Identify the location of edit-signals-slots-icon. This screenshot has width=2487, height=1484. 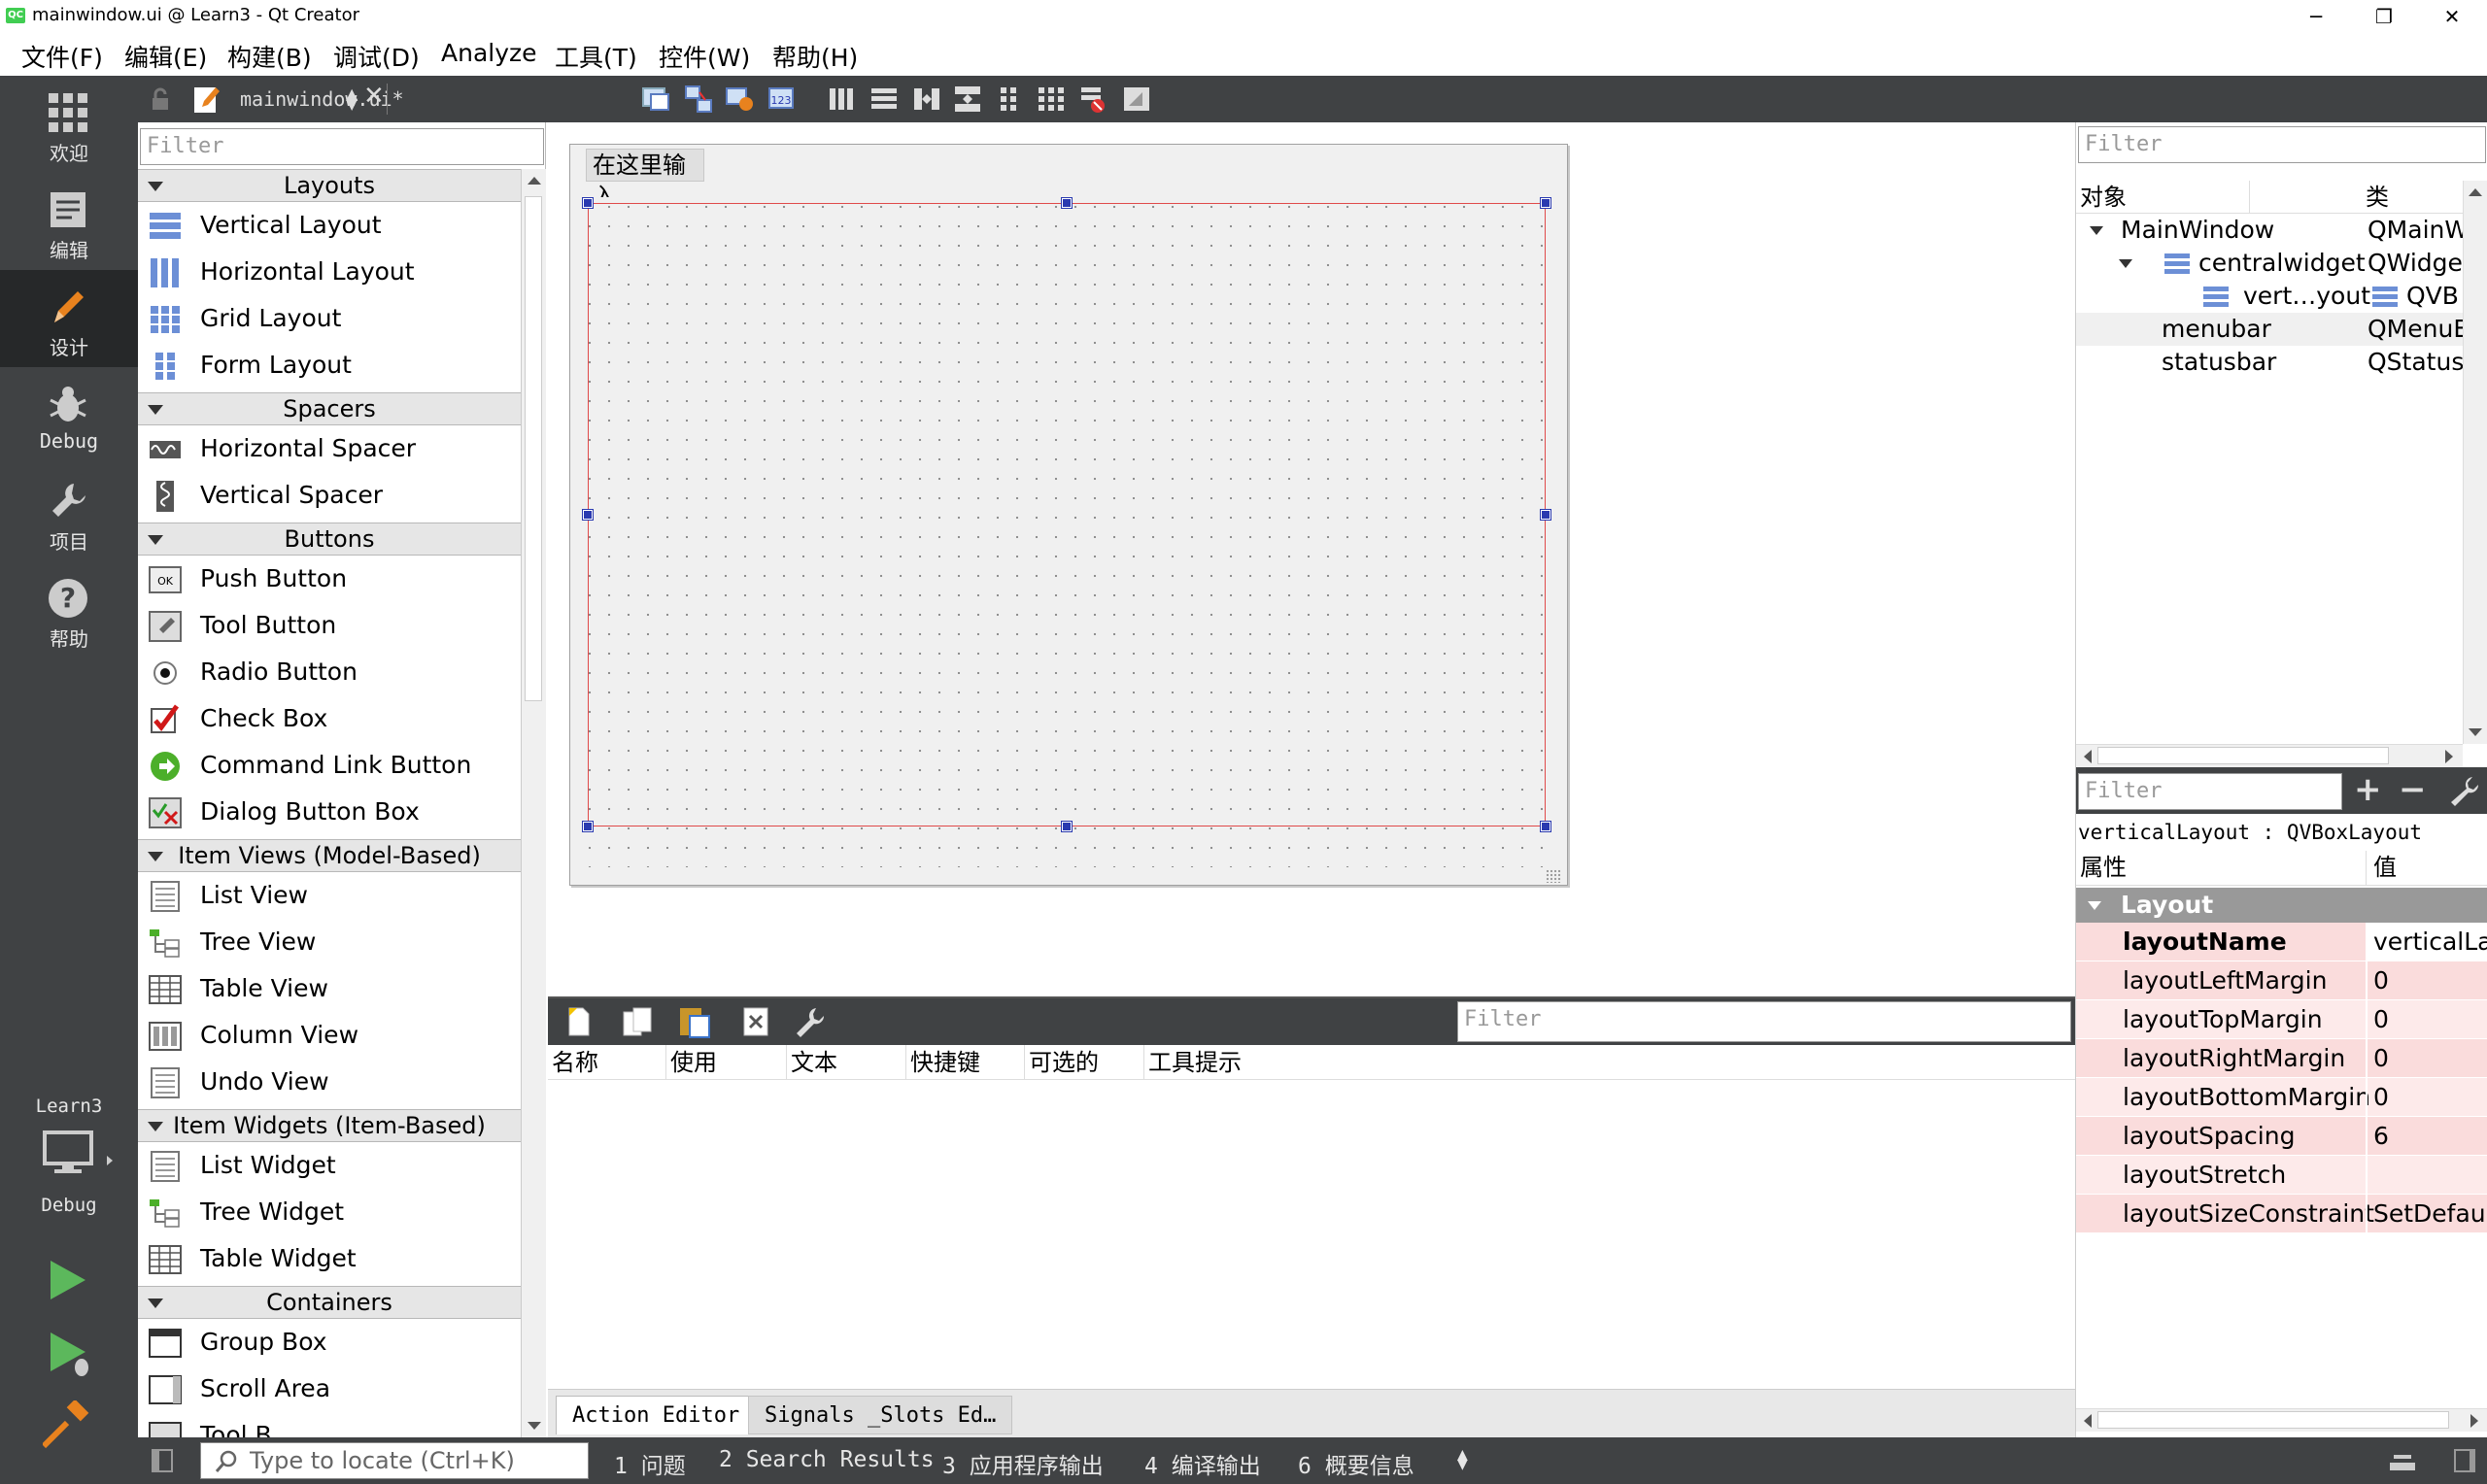
(699, 99).